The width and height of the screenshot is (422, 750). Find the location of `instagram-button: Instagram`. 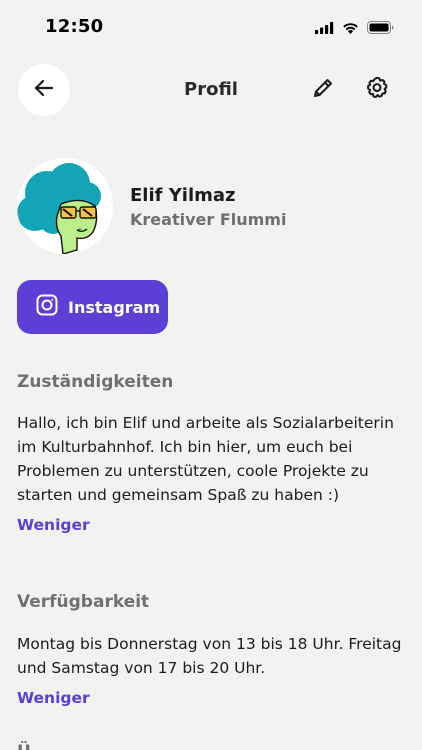

instagram-button: Instagram is located at coordinates (92, 307).